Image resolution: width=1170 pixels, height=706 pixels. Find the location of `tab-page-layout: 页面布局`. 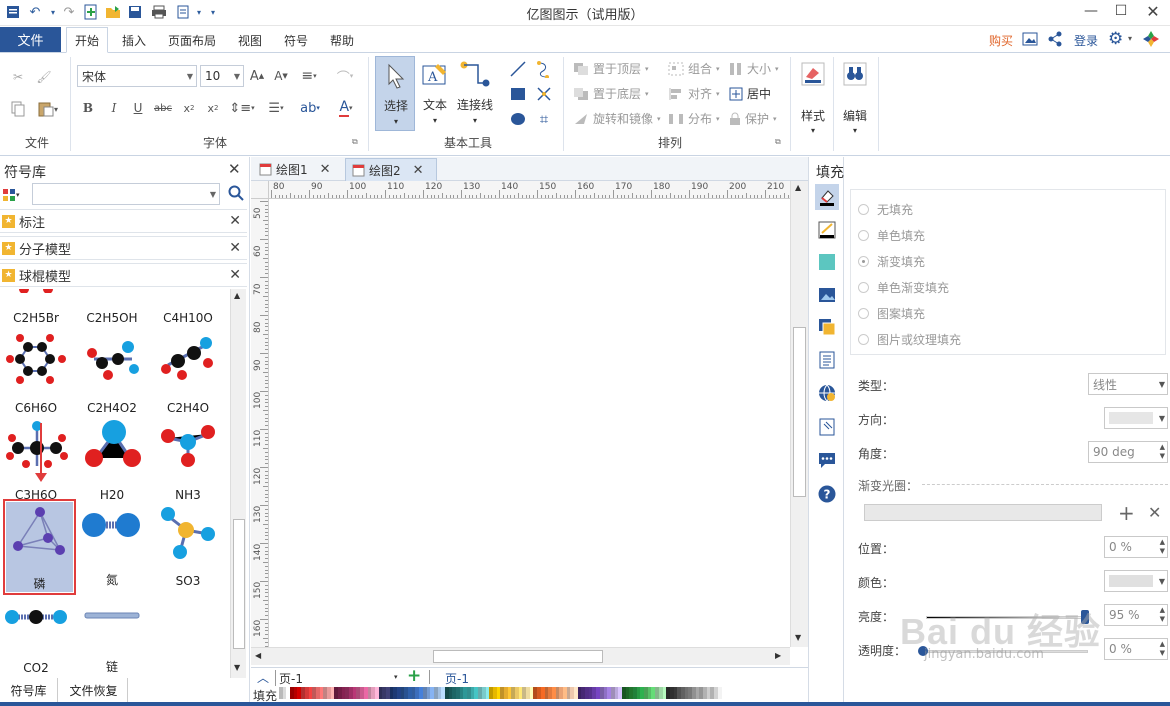

tab-page-layout: 页面布局 is located at coordinates (192, 40).